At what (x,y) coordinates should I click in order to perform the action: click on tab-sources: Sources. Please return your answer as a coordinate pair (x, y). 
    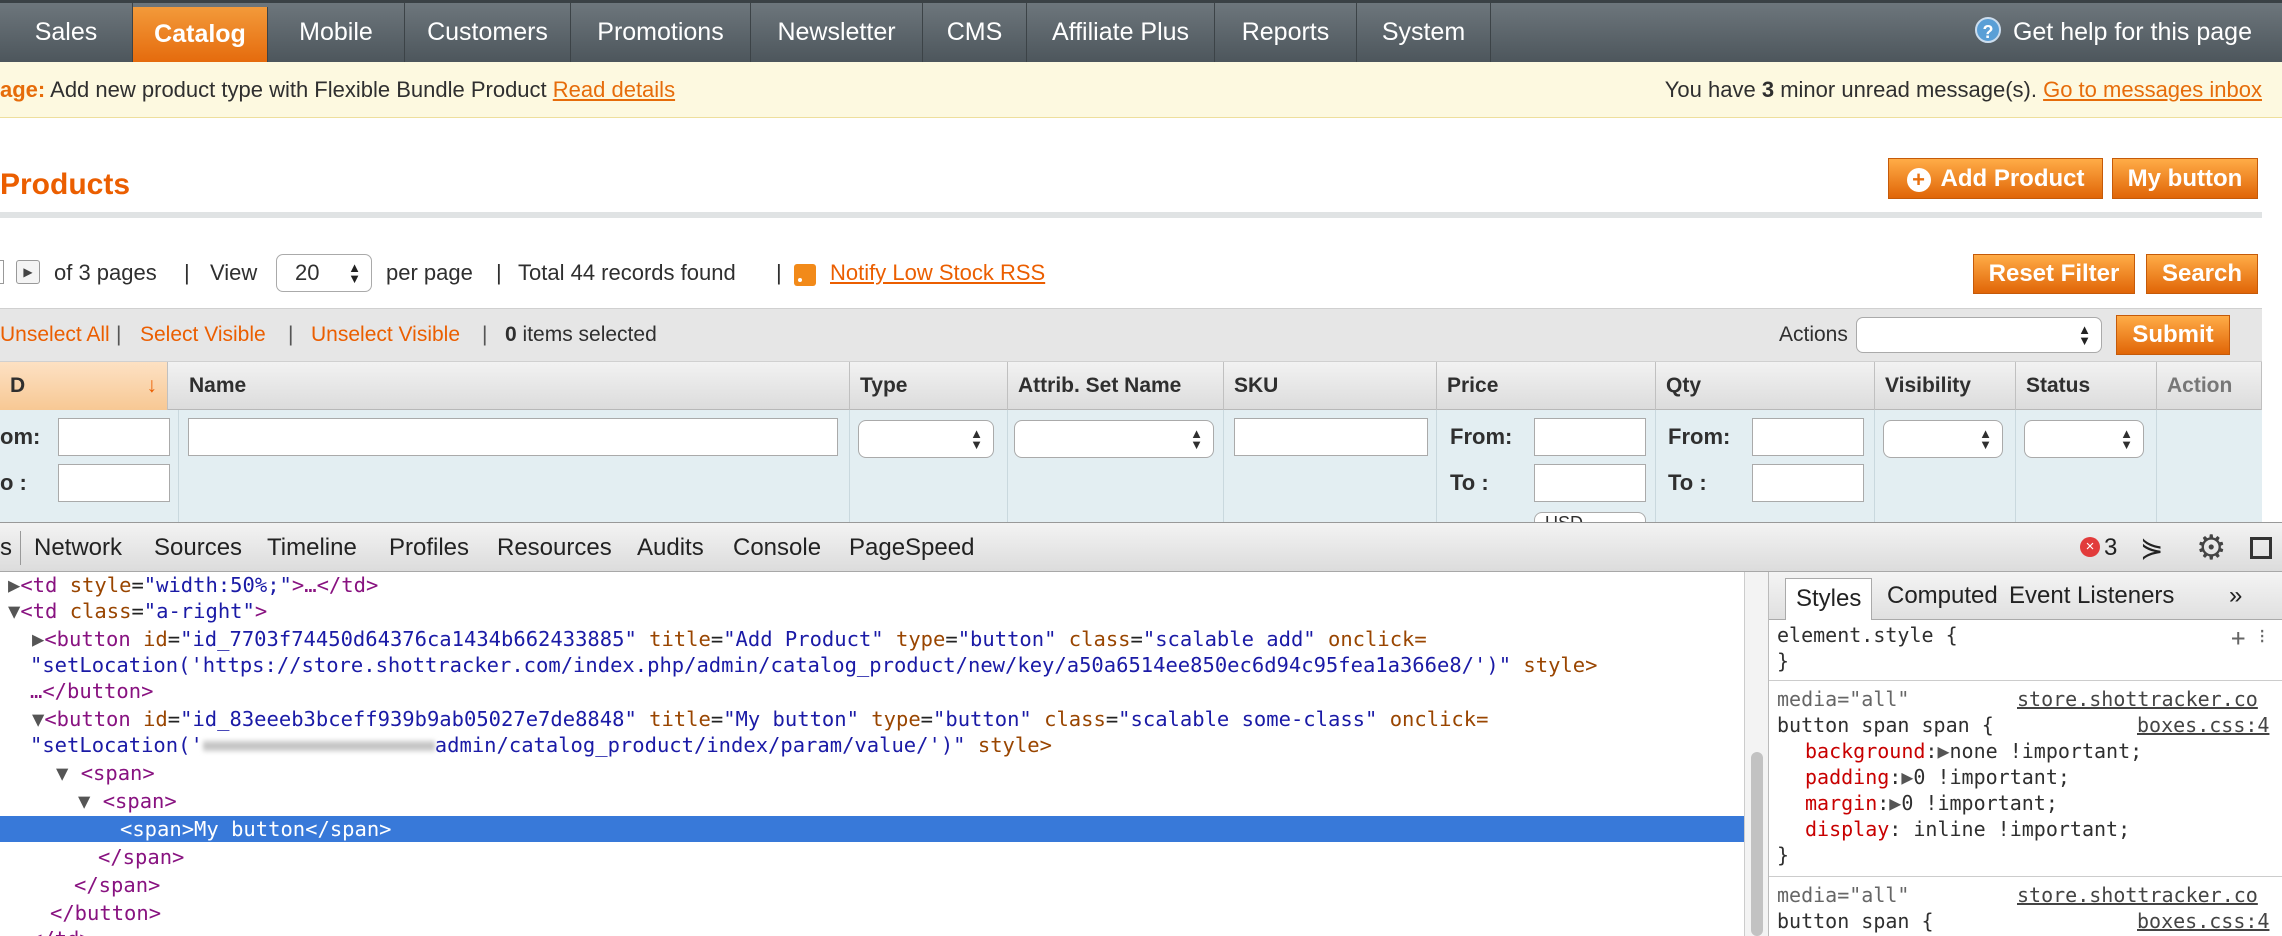
    Looking at the image, I should click on (198, 548).